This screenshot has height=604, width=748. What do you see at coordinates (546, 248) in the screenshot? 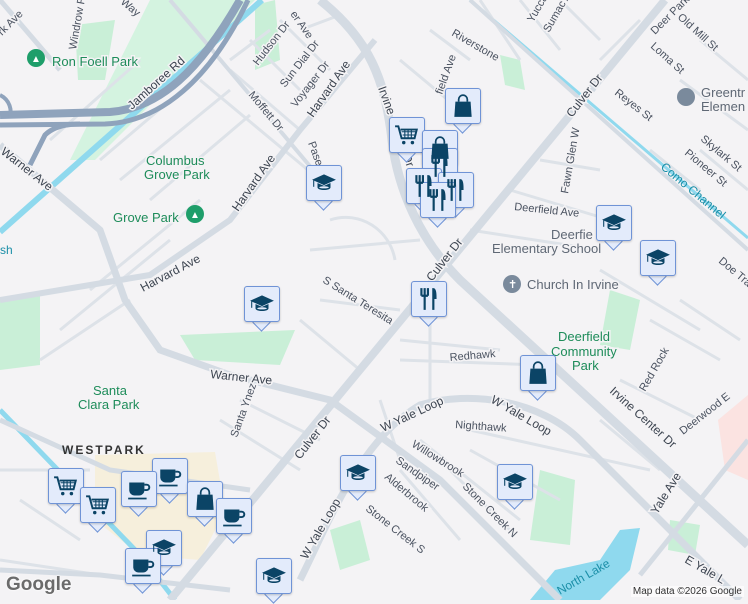
I see `poi-label: Elementary School` at bounding box center [546, 248].